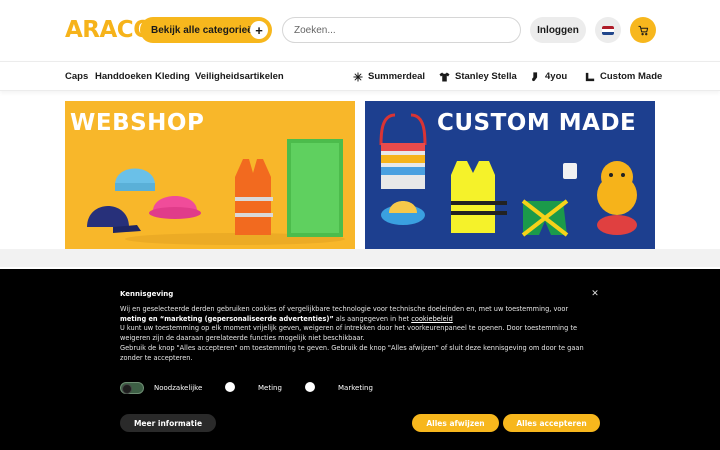  What do you see at coordinates (432, 319) in the screenshot?
I see `cookie-policy-link: cookiebeleid` at bounding box center [432, 319].